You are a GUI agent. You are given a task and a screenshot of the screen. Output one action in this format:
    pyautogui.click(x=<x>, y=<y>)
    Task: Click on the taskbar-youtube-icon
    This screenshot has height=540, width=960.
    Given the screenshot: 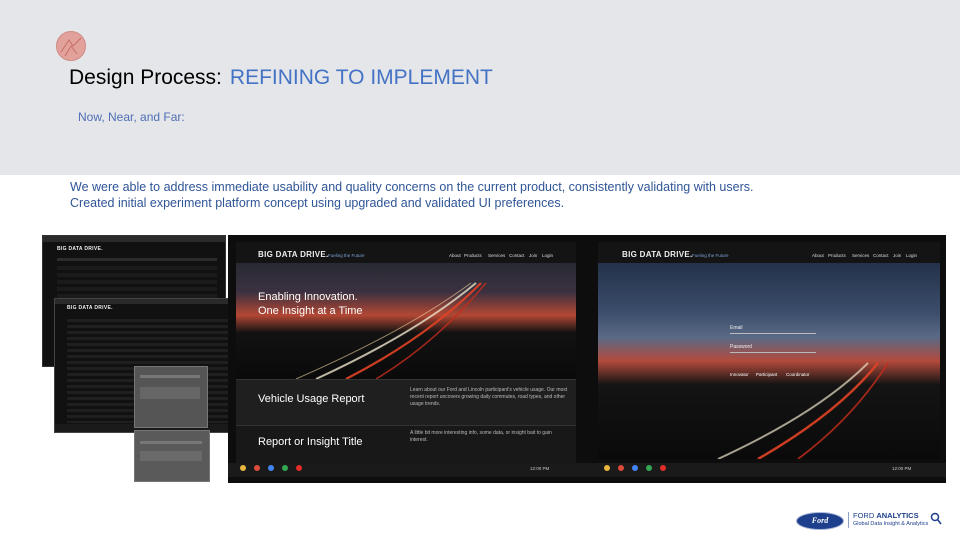 What is the action you would take?
    pyautogui.click(x=299, y=468)
    